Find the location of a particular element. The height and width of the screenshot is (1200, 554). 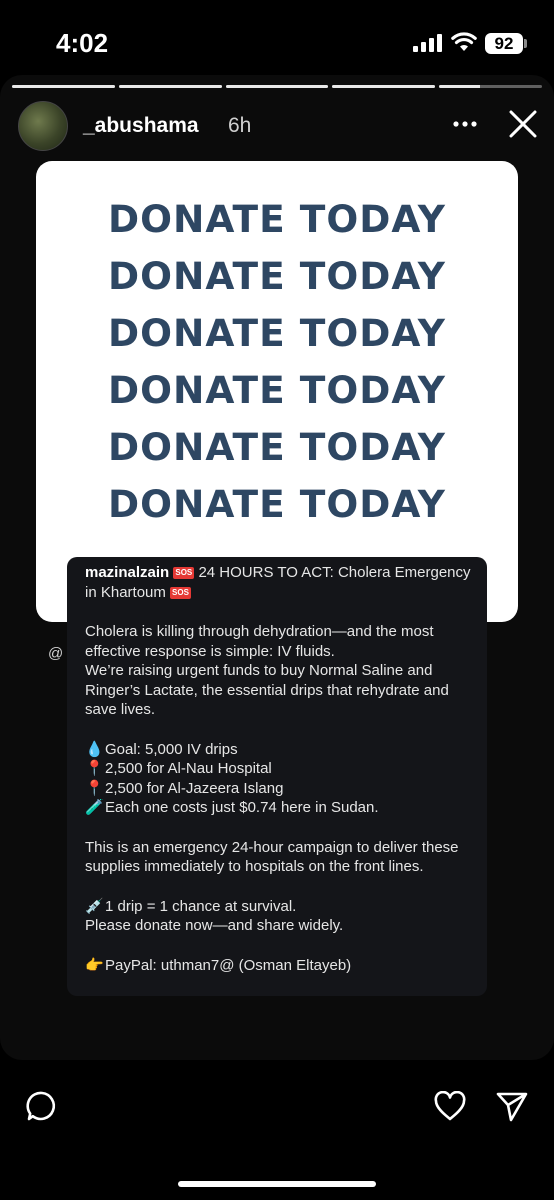

home-indicator is located at coordinates (277, 1184).